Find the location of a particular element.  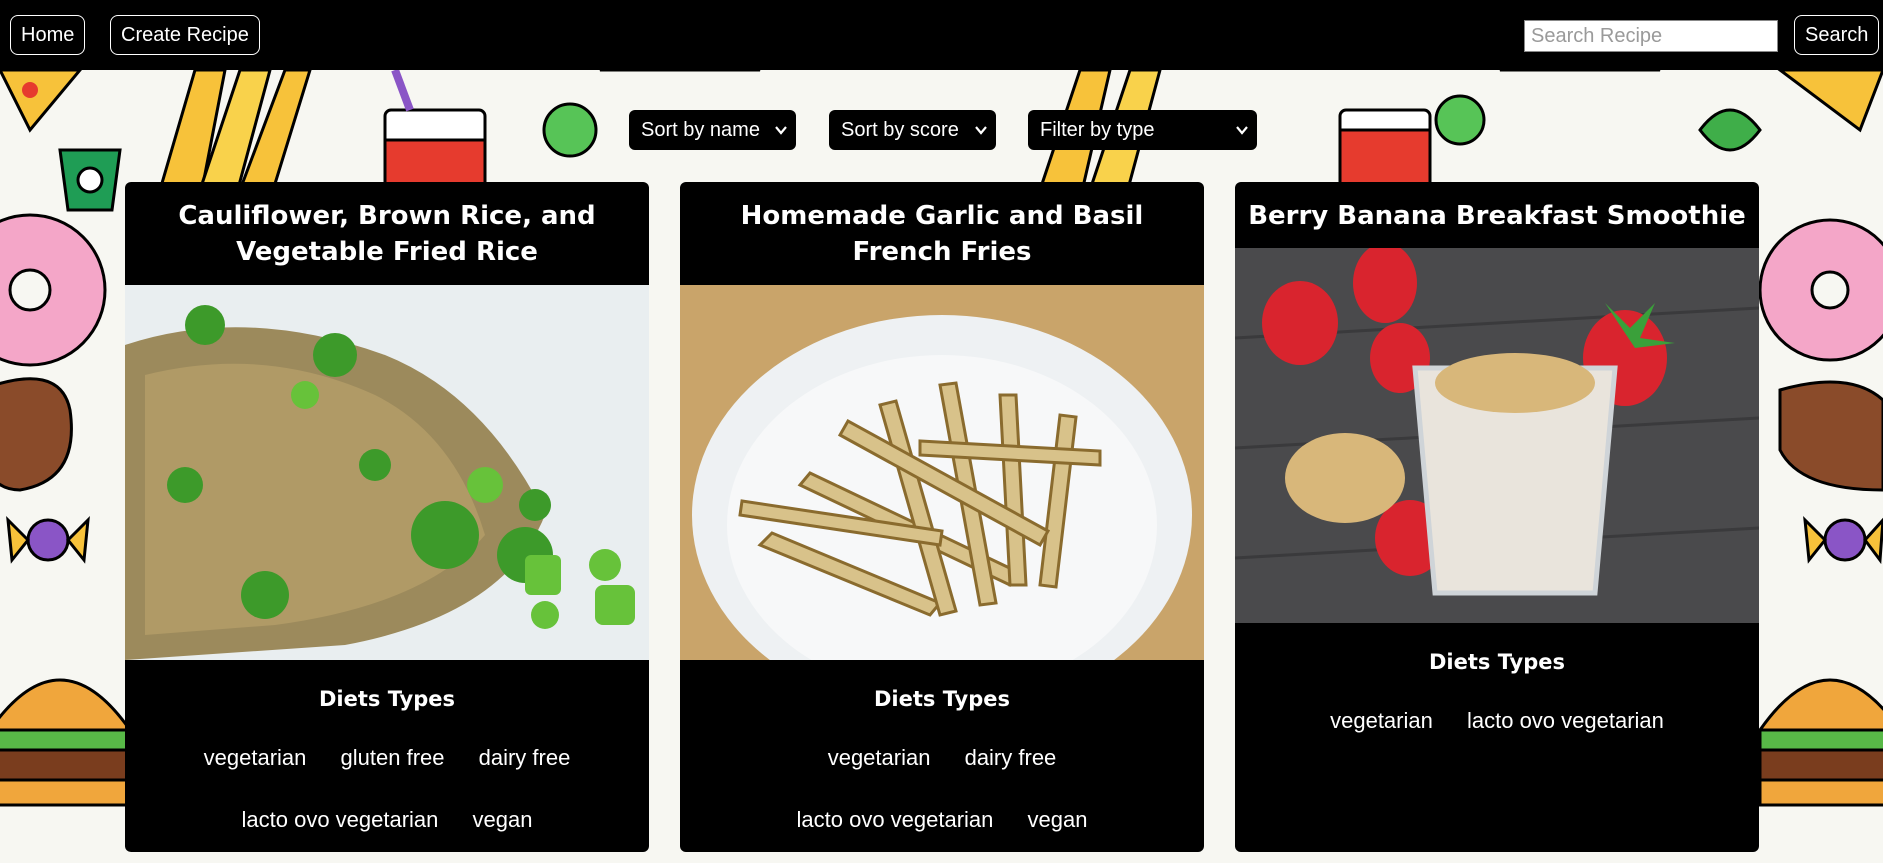

filter-by-type-select: Filter by type is located at coordinates (1142, 130).